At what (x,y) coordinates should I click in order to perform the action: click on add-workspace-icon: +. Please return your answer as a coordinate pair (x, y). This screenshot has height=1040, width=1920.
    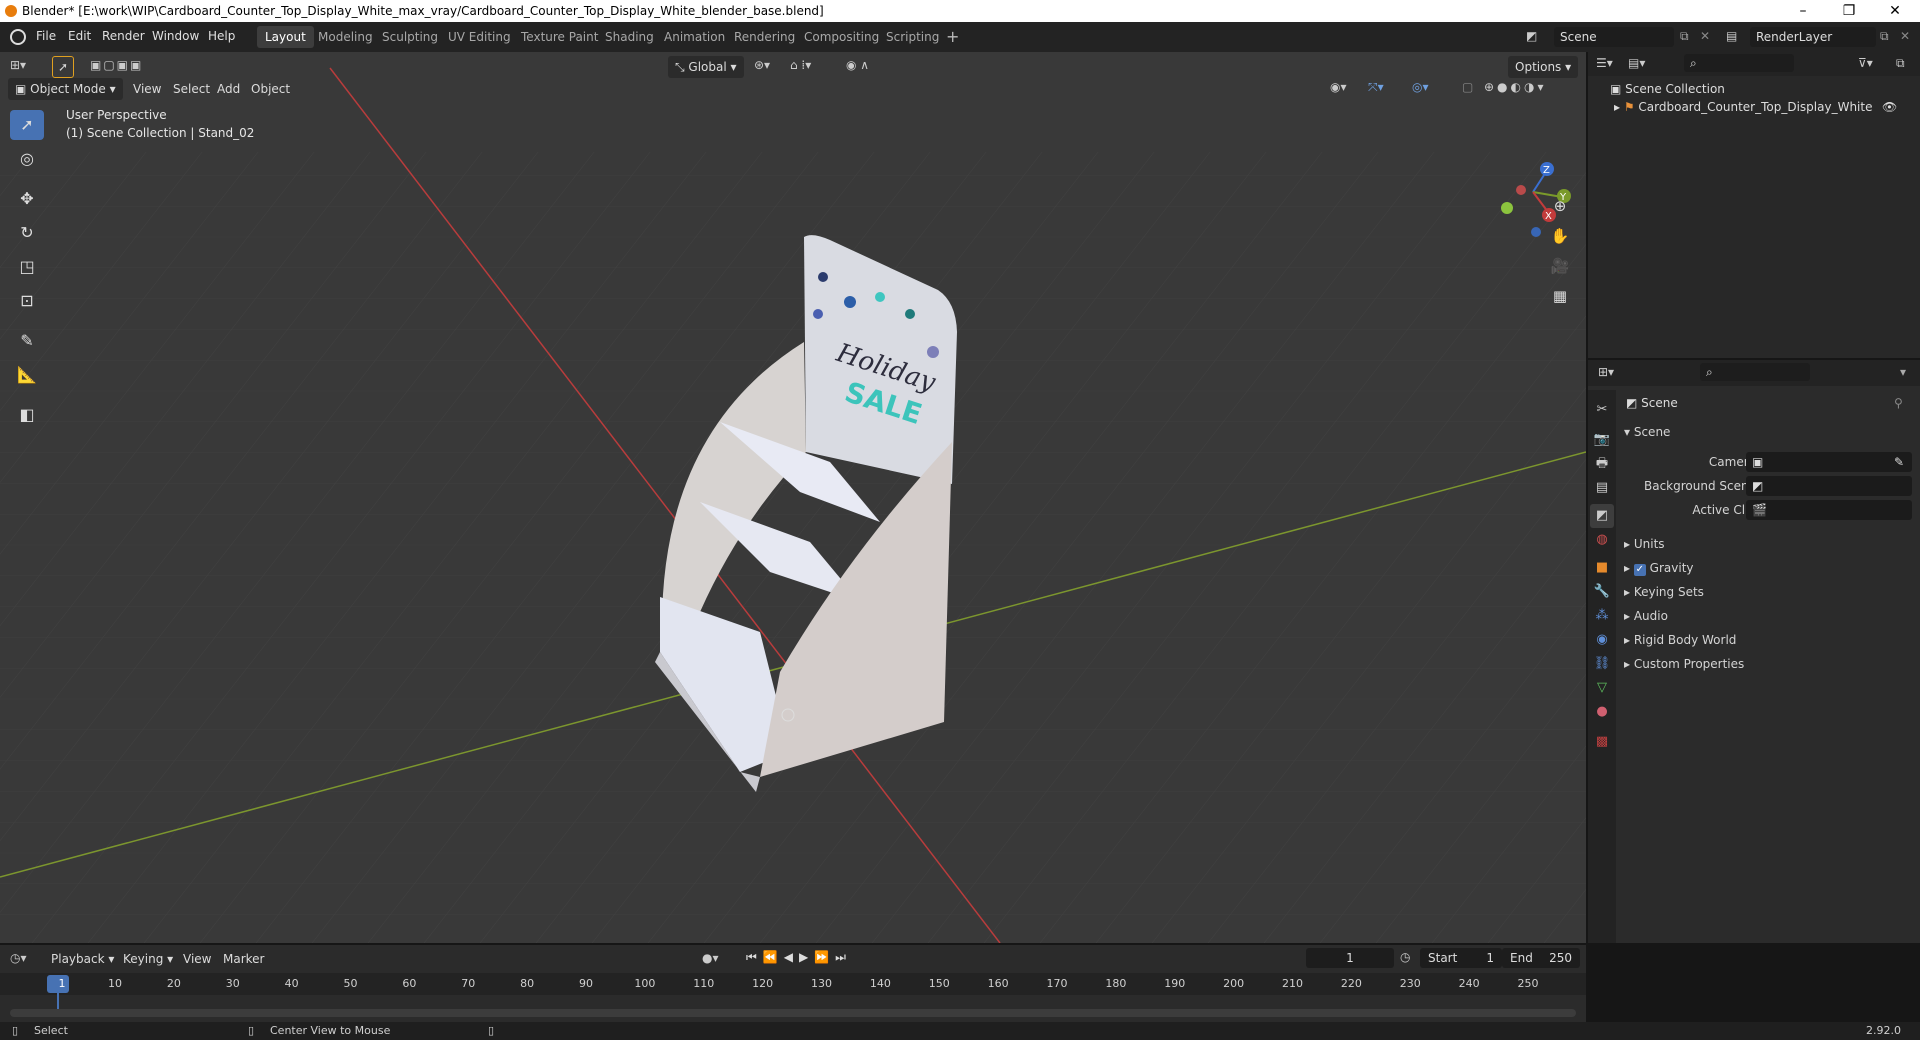
    Looking at the image, I should click on (952, 36).